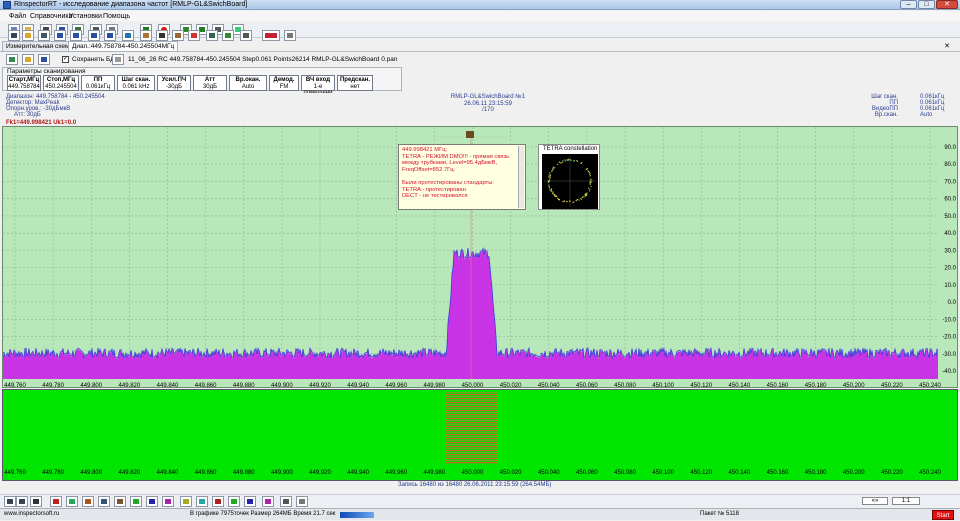 The height and width of the screenshot is (521, 960). I want to click on zoom-out-icon, so click(22, 501).